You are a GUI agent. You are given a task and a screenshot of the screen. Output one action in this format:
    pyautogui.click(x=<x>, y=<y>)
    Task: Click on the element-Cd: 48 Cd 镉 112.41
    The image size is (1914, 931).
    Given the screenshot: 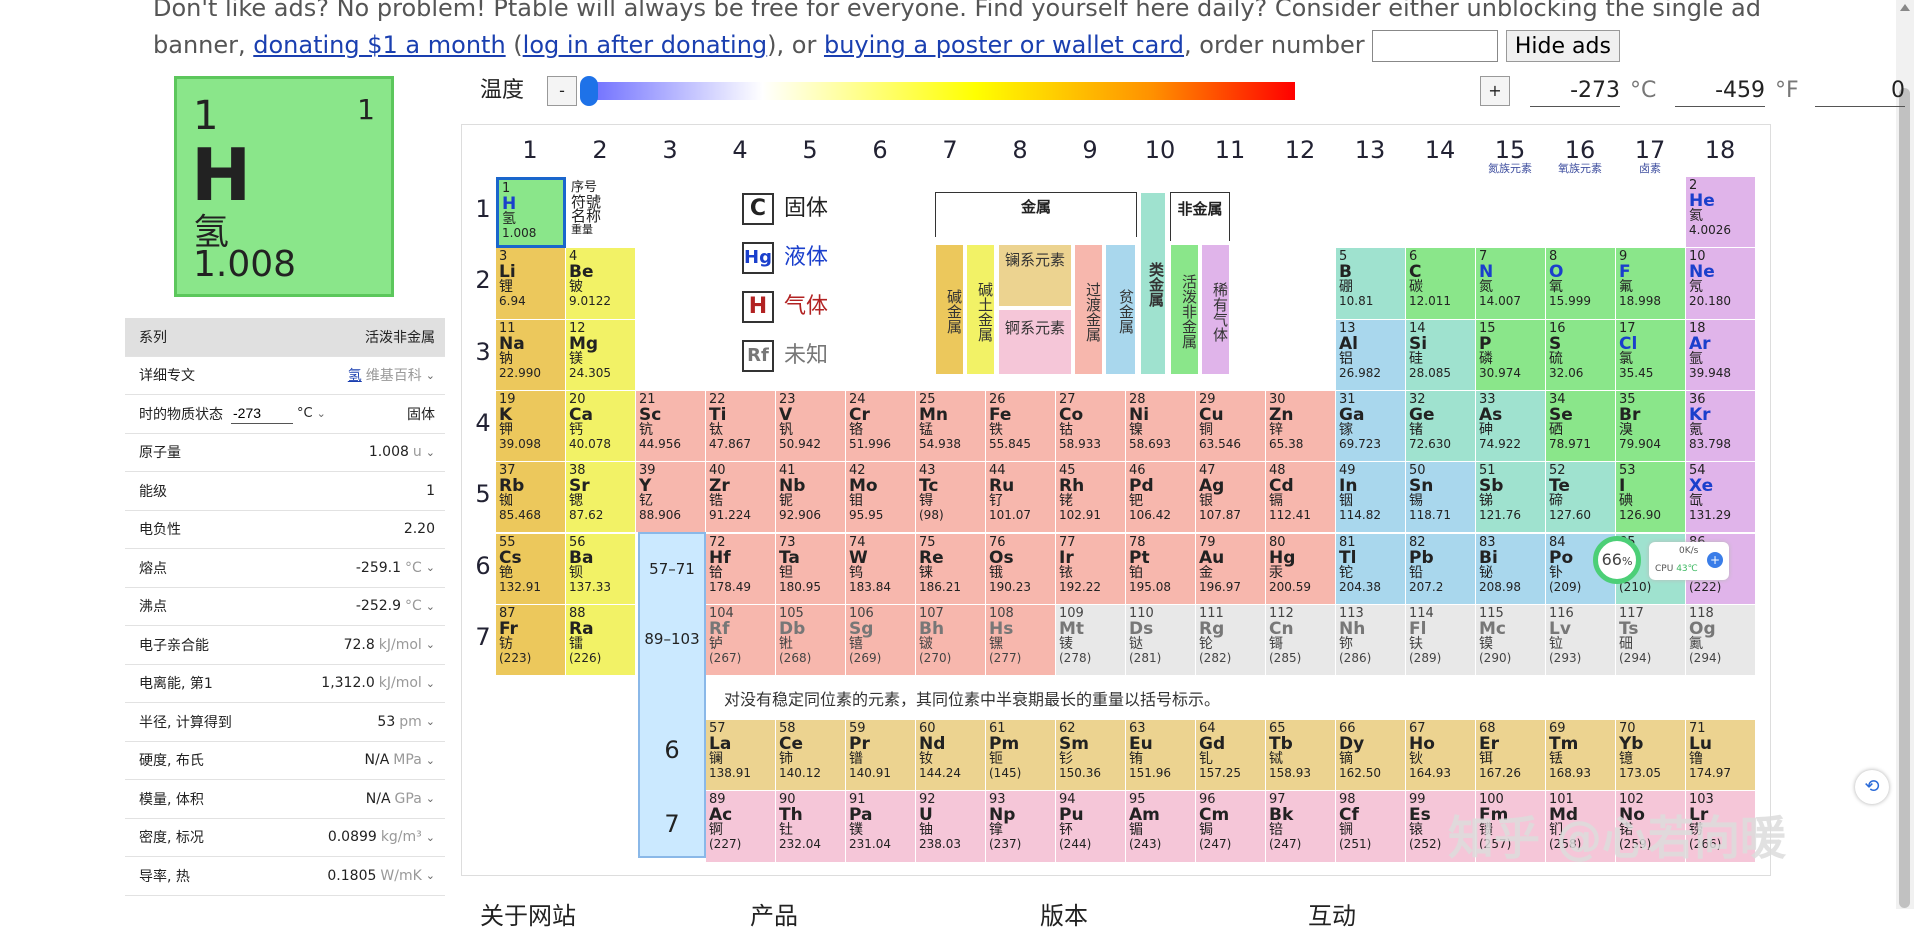 What is the action you would take?
    pyautogui.click(x=1301, y=498)
    